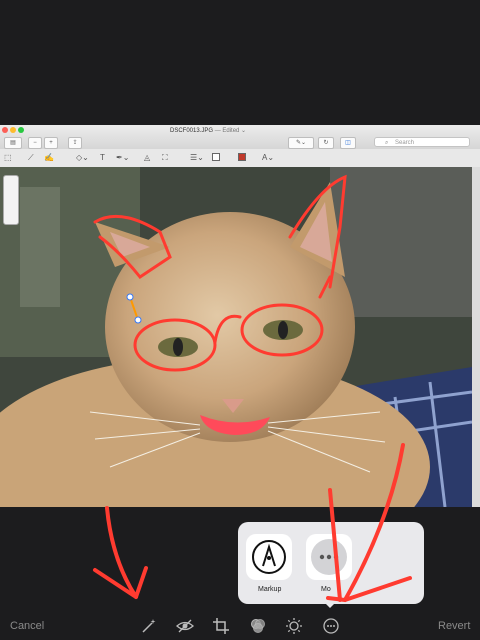  What do you see at coordinates (326, 143) in the screenshot?
I see `rotate-icon: ↻` at bounding box center [326, 143].